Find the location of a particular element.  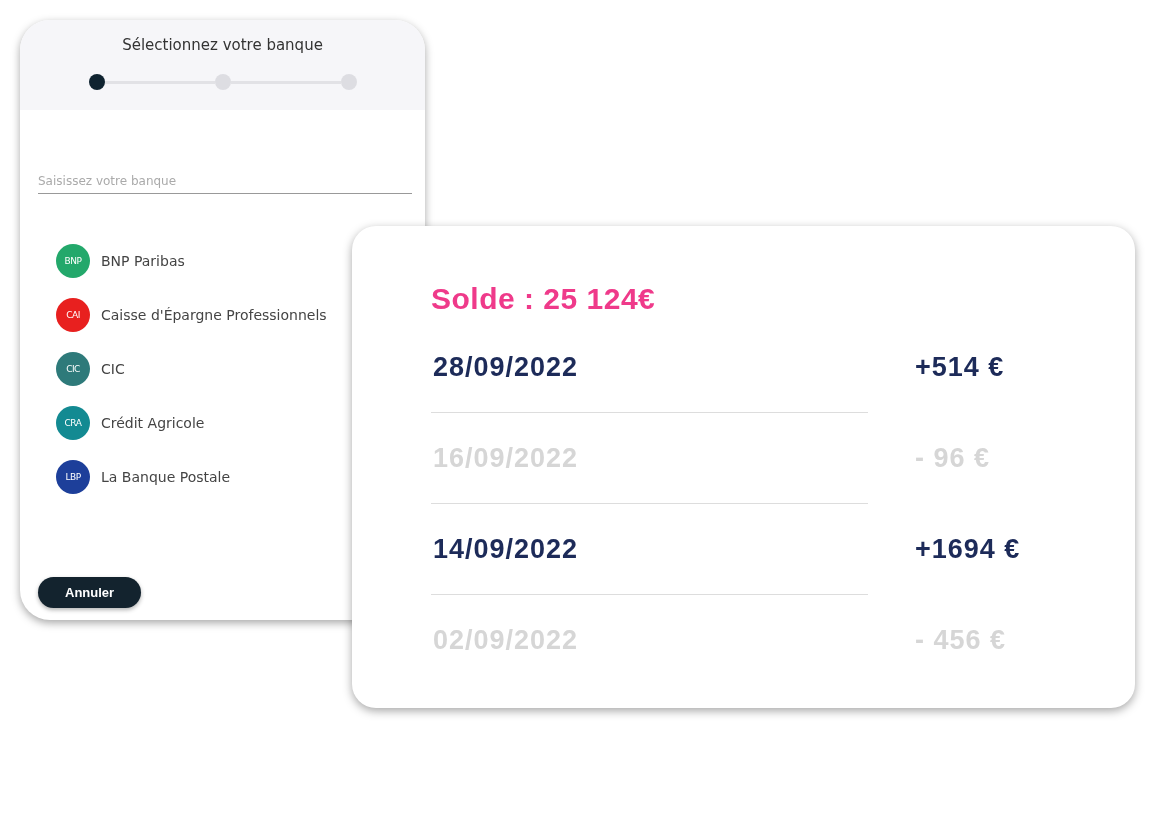

card-title: Sélectionnez votre banque is located at coordinates (222, 45).